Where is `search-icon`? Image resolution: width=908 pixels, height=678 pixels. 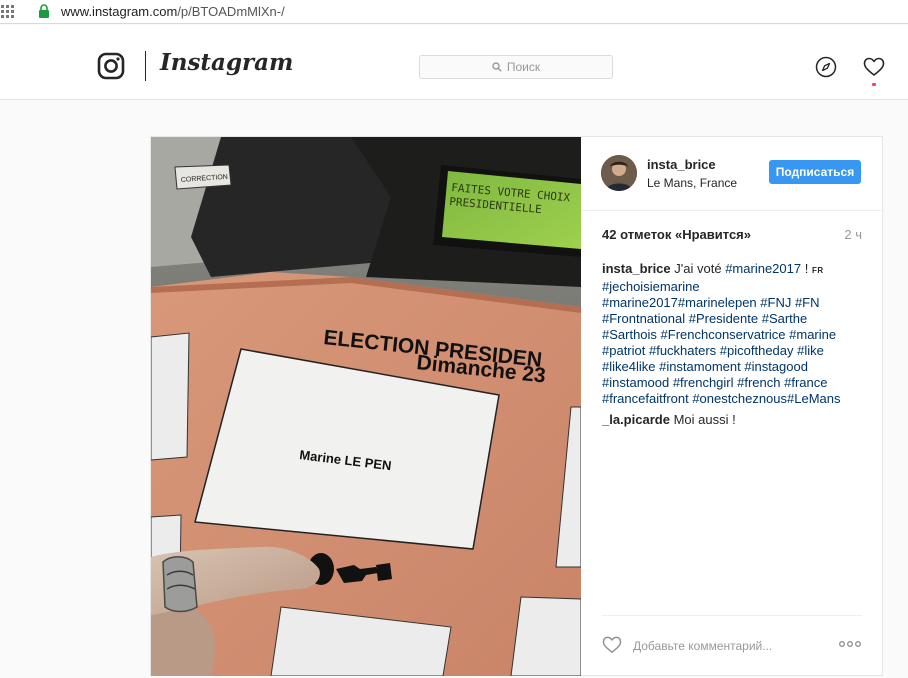 search-icon is located at coordinates (497, 67).